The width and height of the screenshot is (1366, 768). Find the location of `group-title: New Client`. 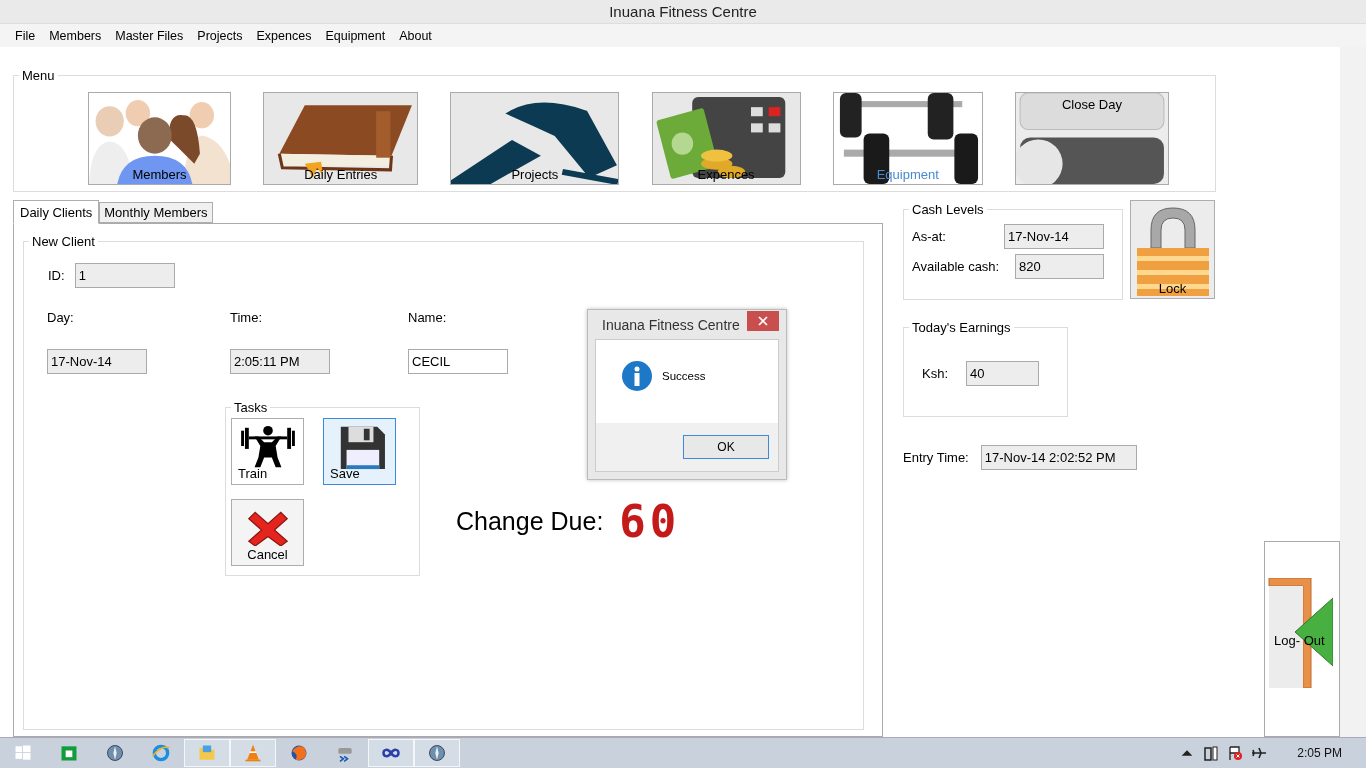

group-title: New Client is located at coordinates (63, 241).